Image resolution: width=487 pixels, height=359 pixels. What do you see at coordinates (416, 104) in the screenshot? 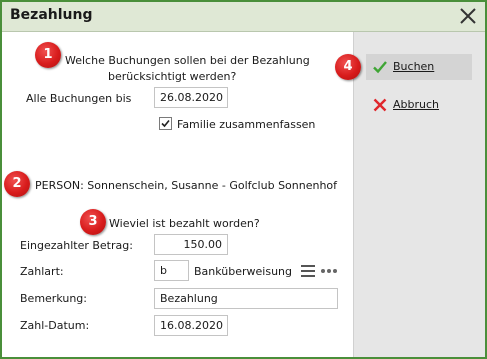
I see `cancel-button-label: Abbruch` at bounding box center [416, 104].